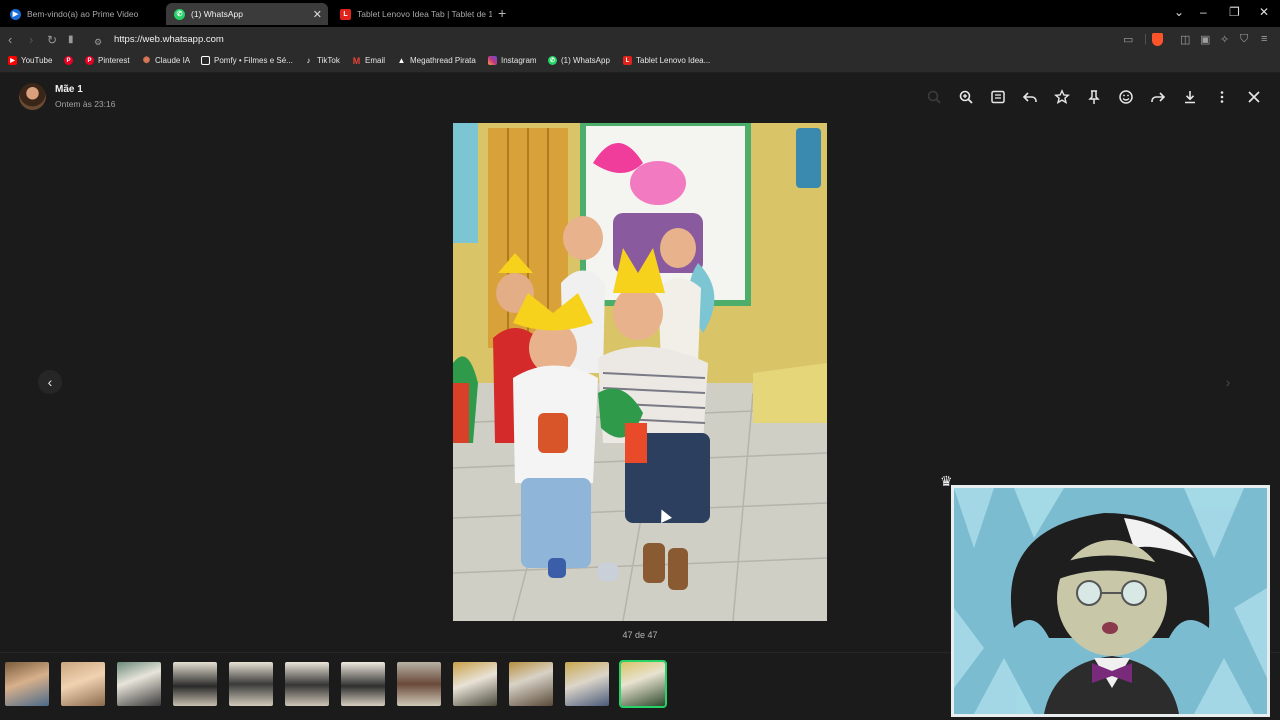 The width and height of the screenshot is (1280, 720). Describe the element at coordinates (1185, 39) in the screenshot. I see `sidebar-icon: ◫` at that location.